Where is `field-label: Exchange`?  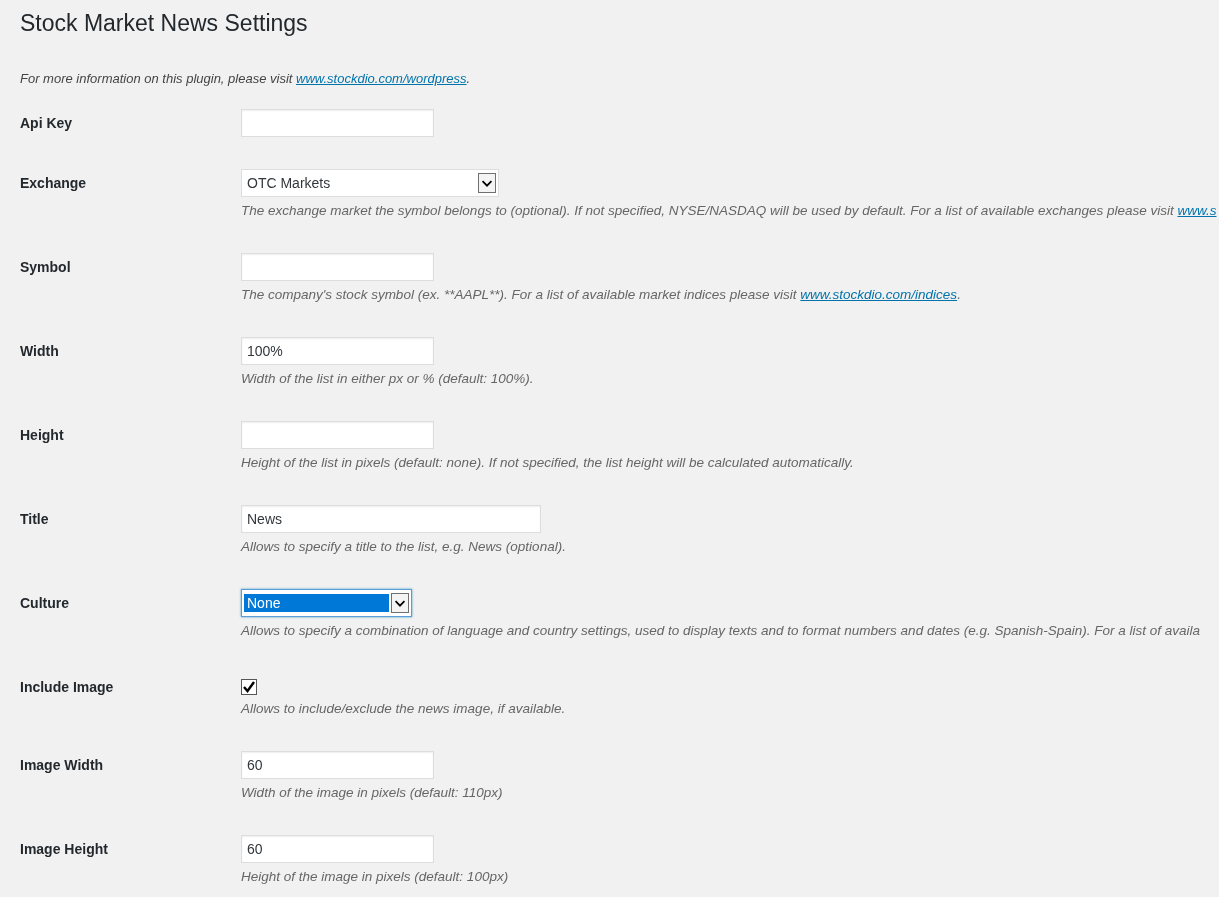 field-label: Exchange is located at coordinates (53, 183).